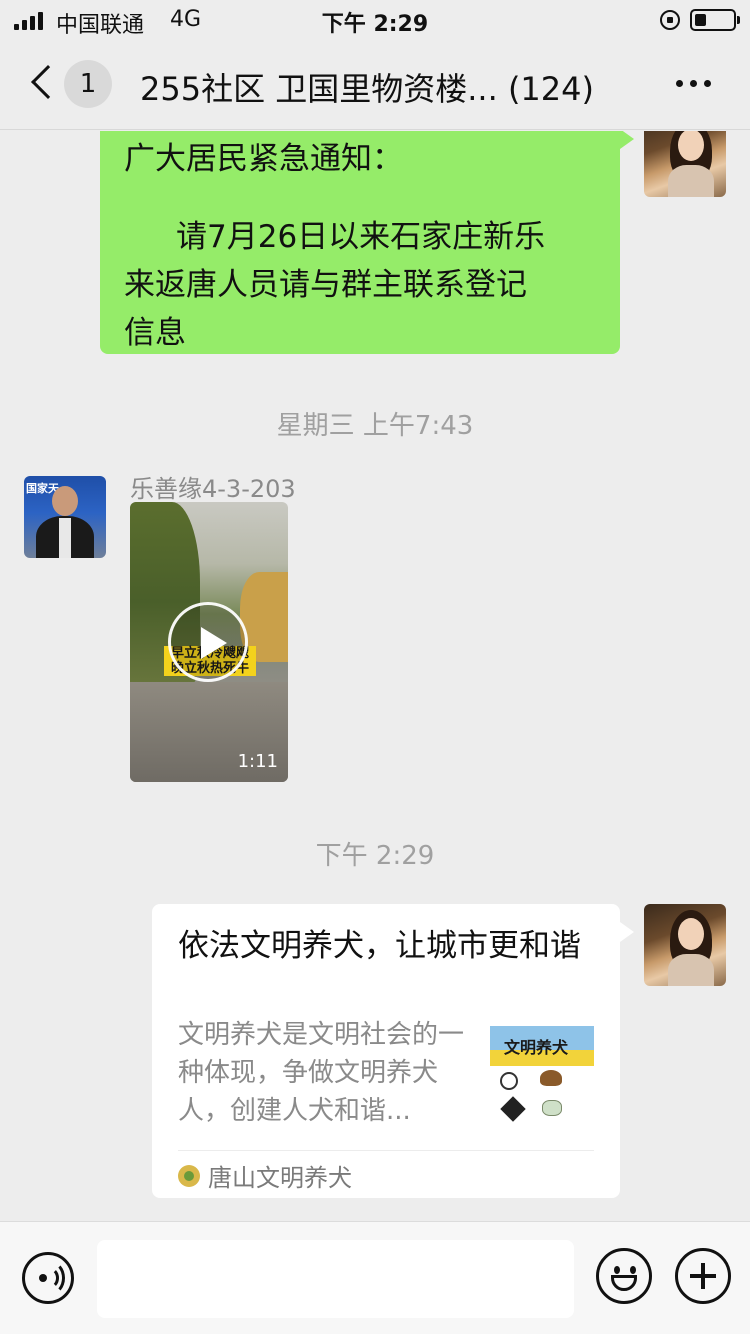 This screenshot has height=1334, width=750. I want to click on play-icon, so click(208, 642).